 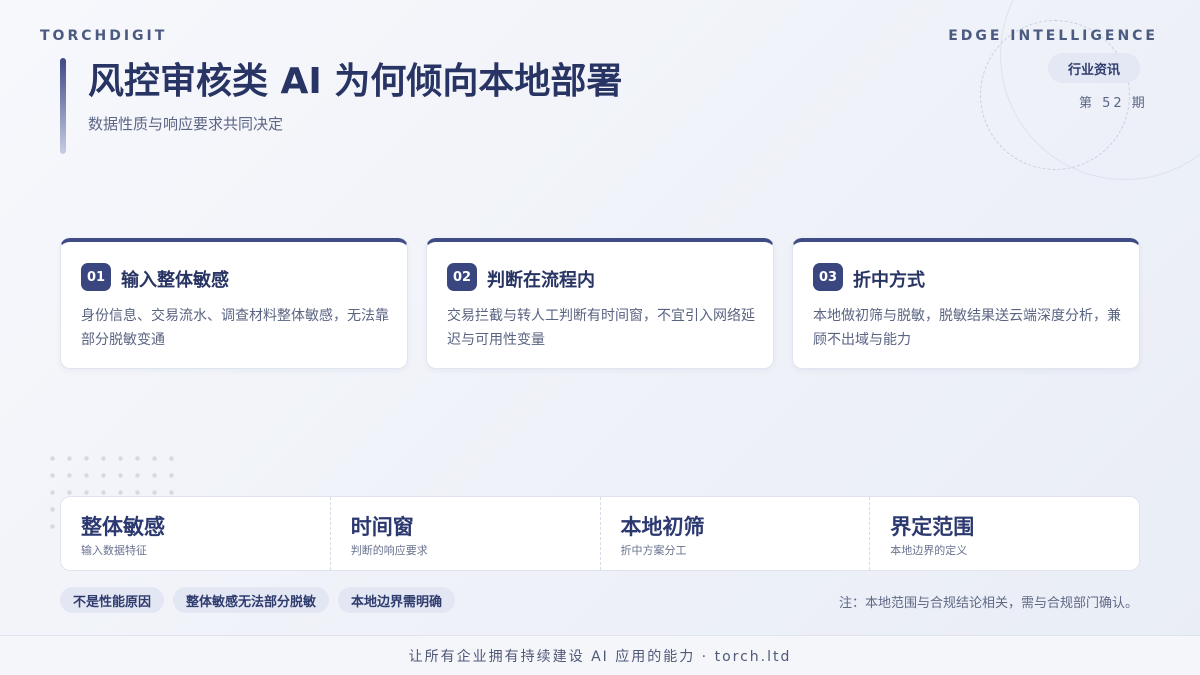 I want to click on title-accent-bar, so click(x=63, y=106).